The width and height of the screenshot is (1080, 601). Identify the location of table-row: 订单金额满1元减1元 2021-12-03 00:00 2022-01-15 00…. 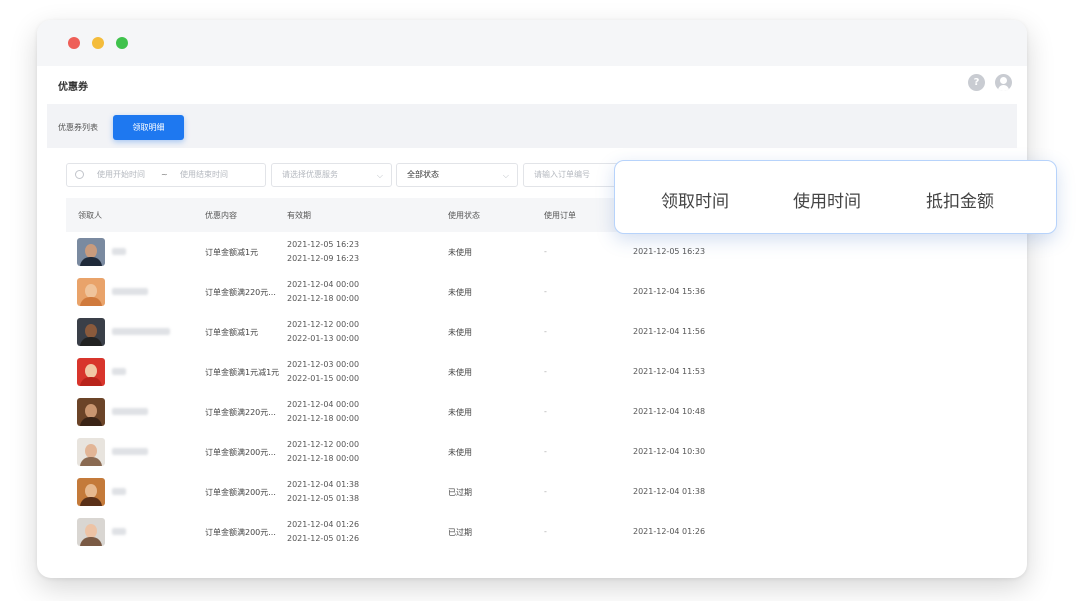
(536, 372).